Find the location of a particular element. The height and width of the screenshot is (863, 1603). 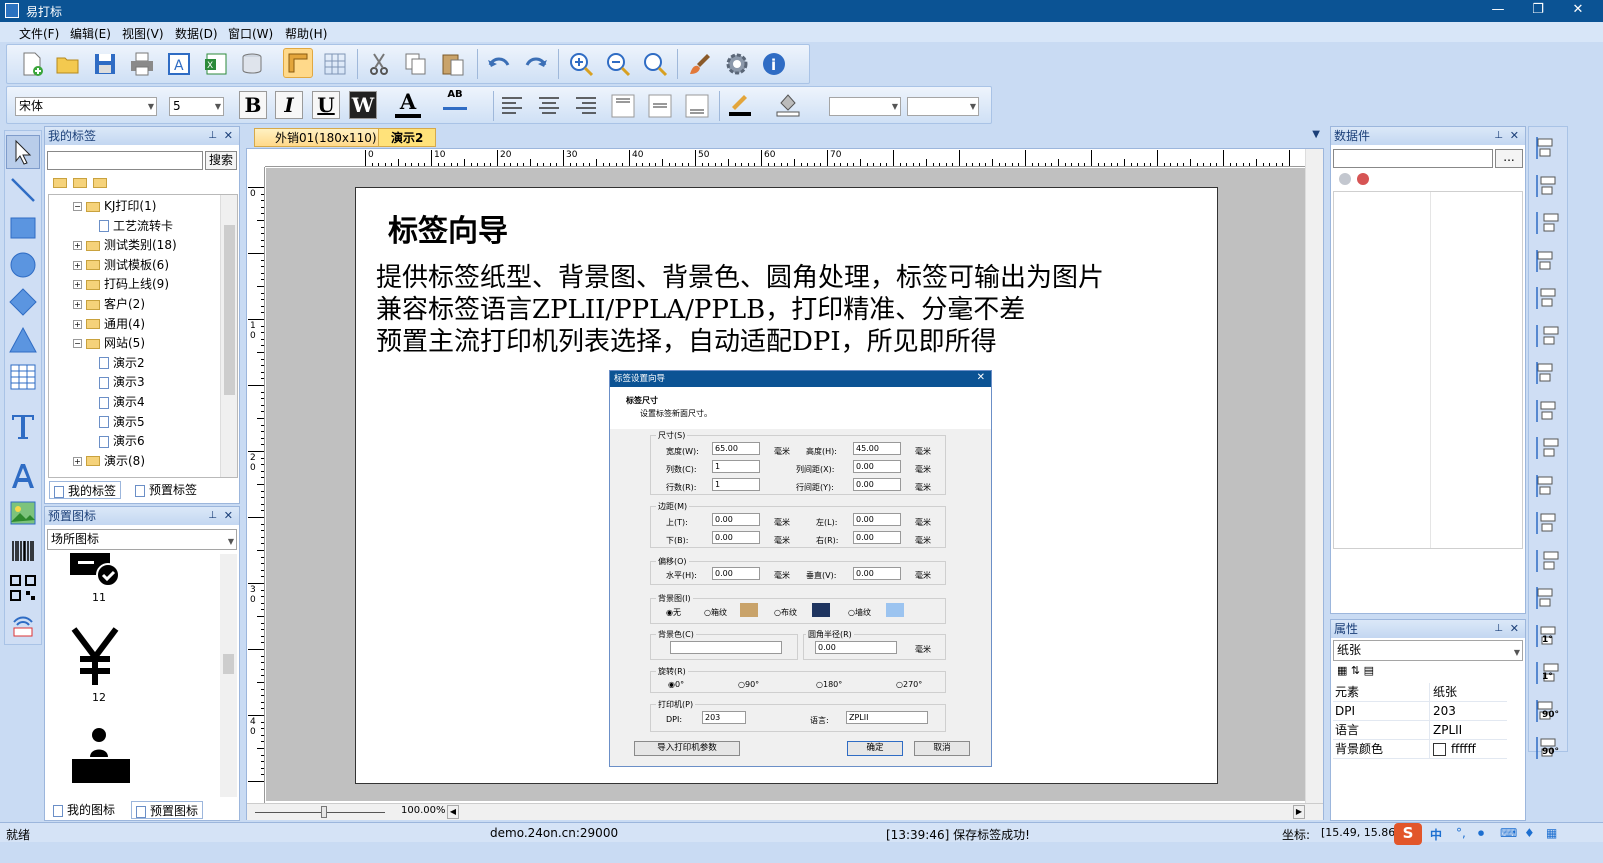

line-tool-icon is located at coordinates (23, 190).